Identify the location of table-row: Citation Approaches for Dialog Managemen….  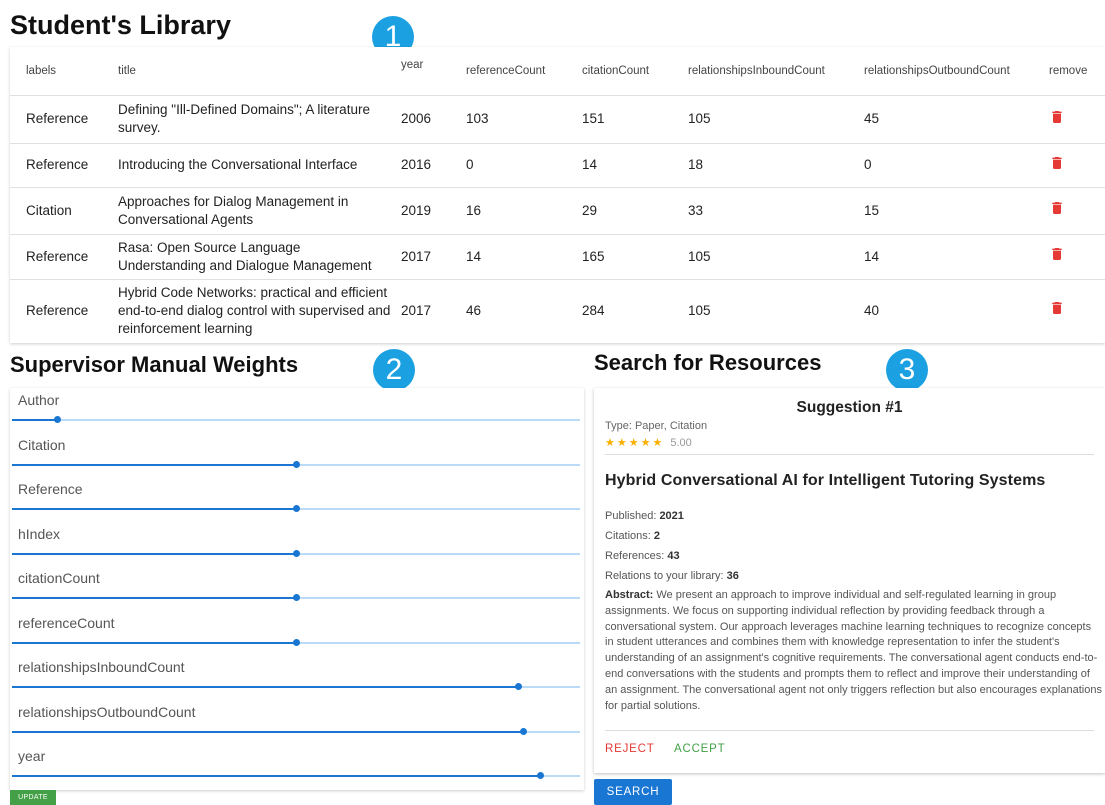
(557, 211).